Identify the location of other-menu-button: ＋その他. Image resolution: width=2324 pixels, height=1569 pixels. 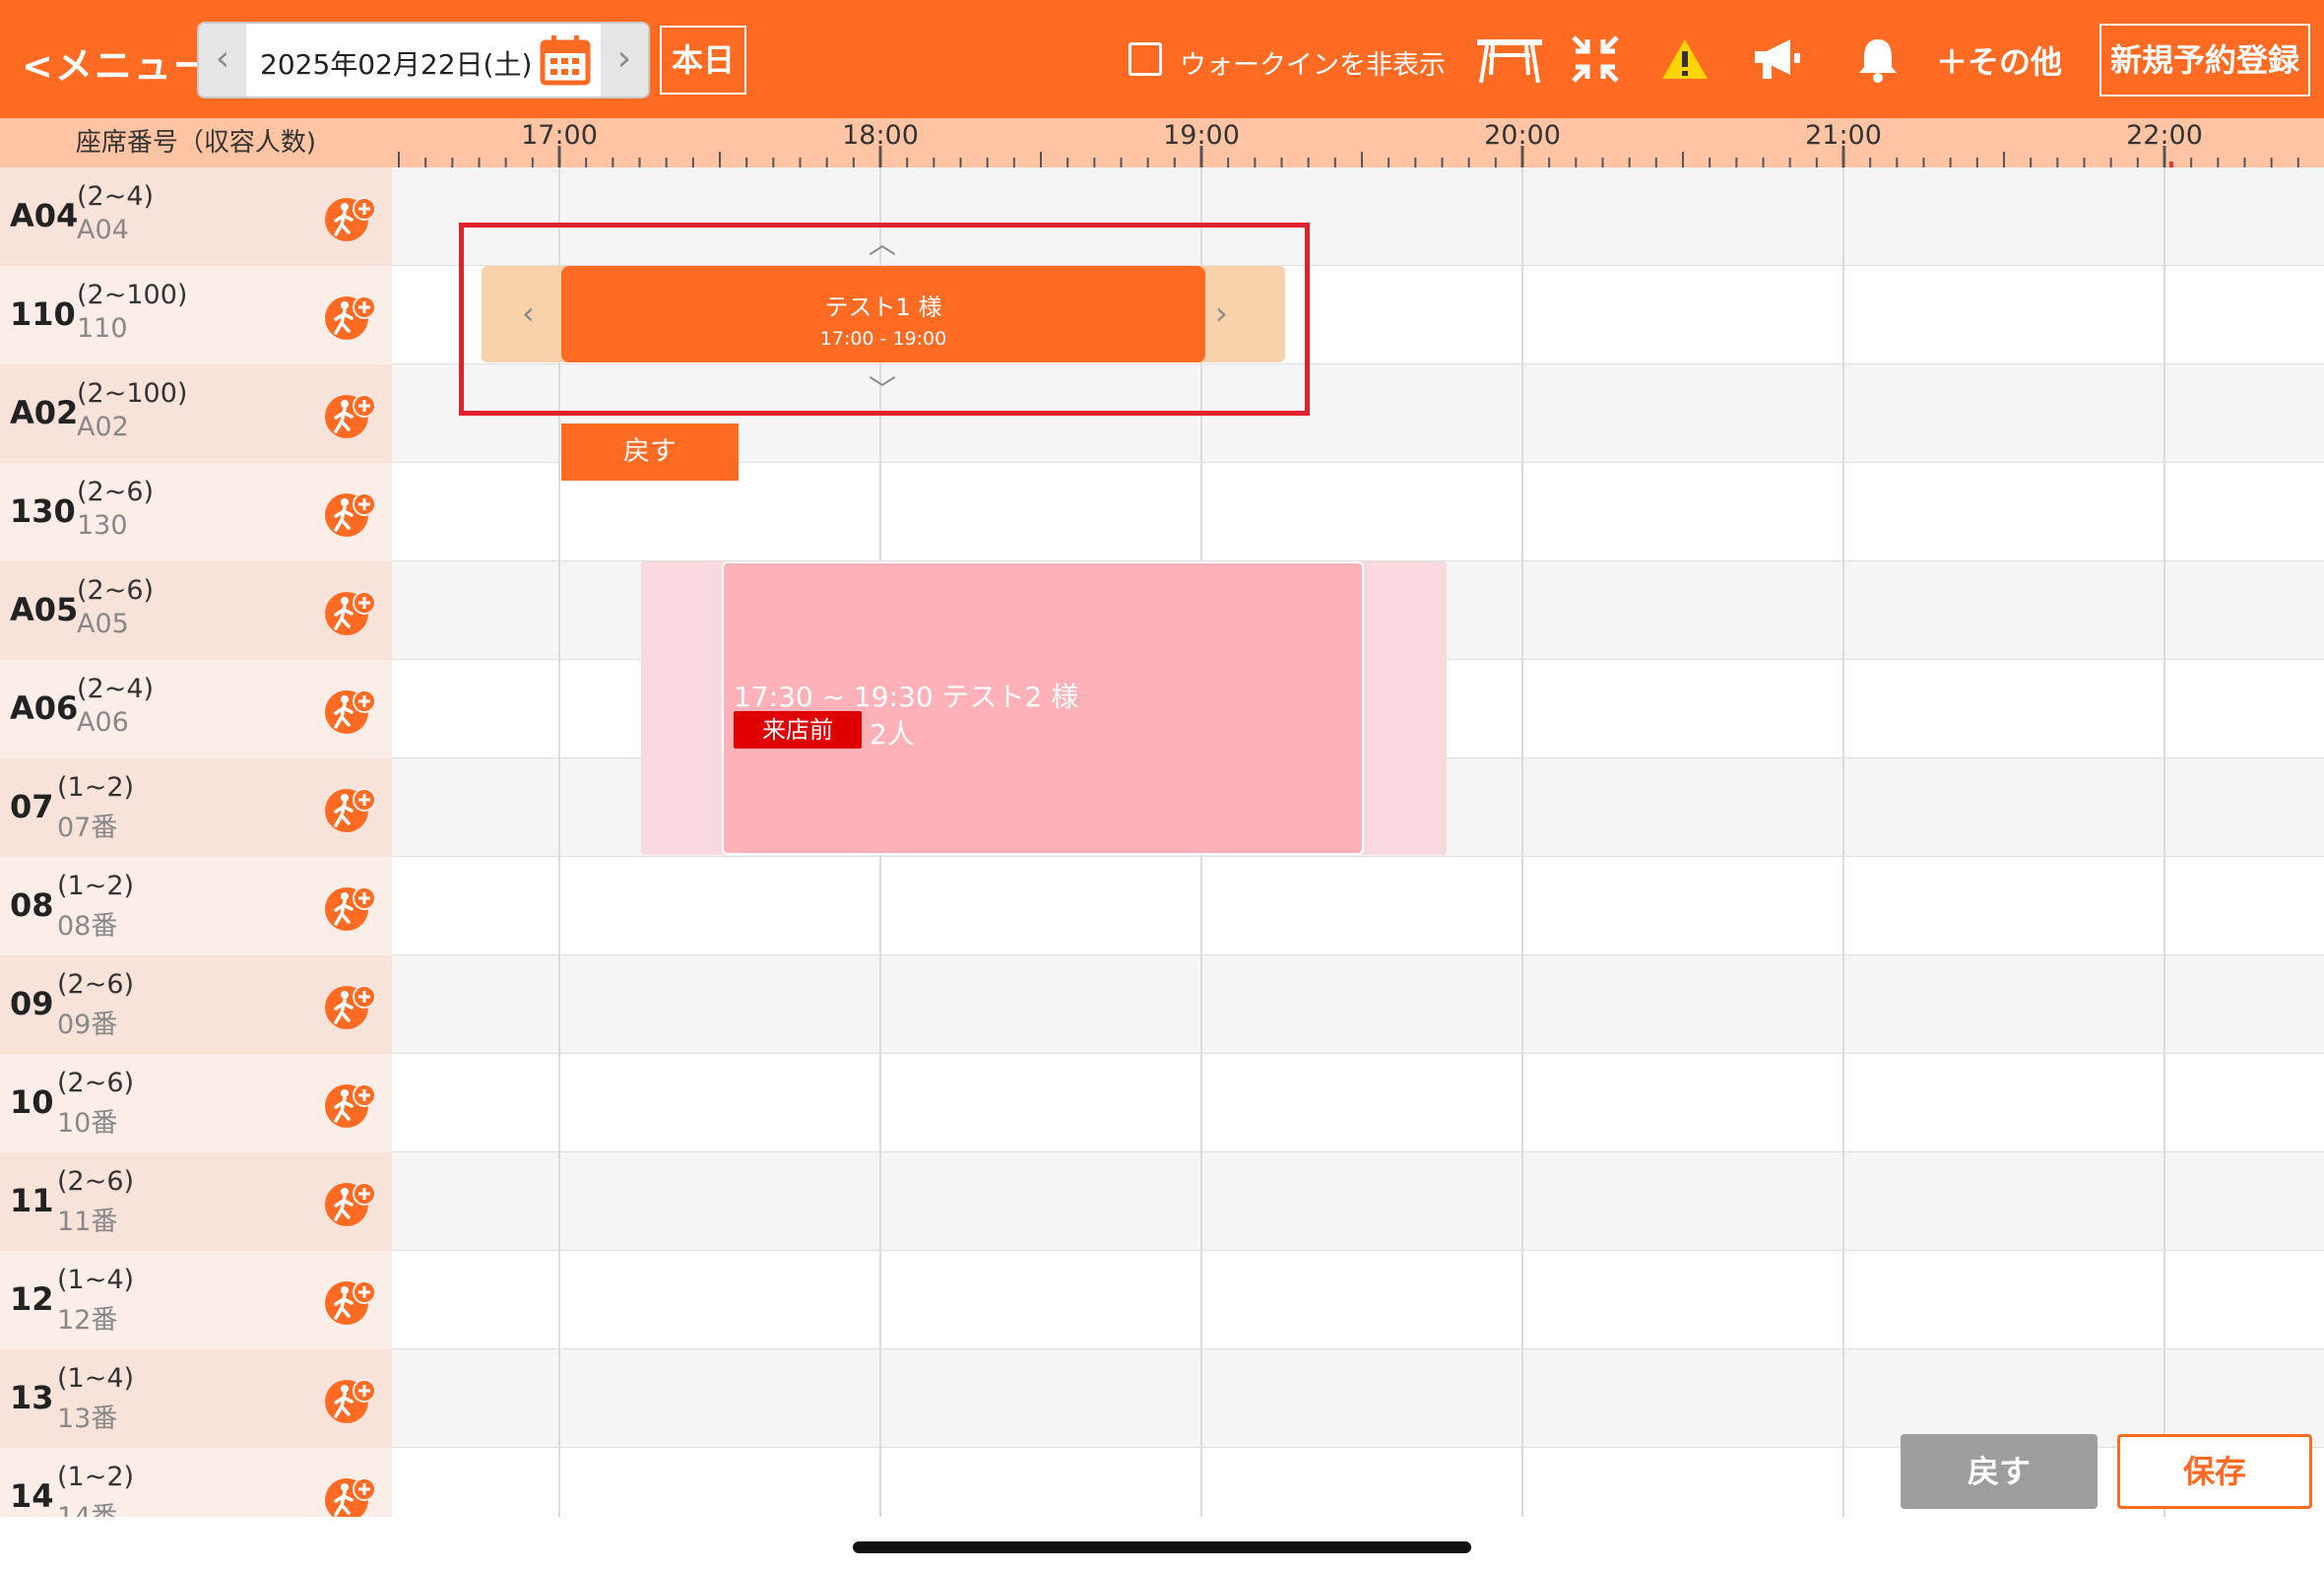
(1999, 60).